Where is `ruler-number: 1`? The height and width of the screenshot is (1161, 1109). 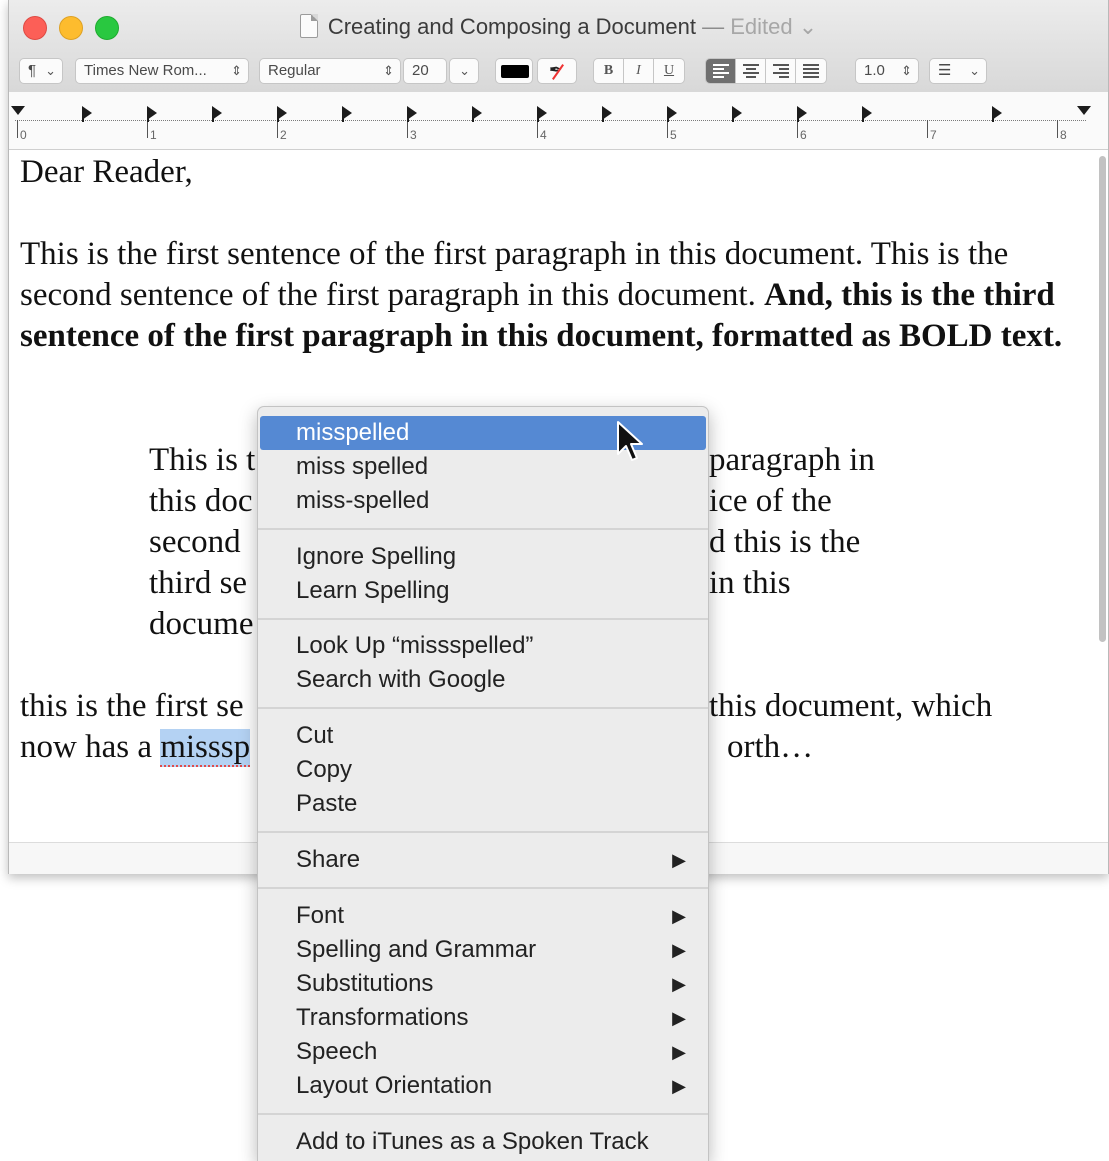
ruler-number: 1 is located at coordinates (153, 135).